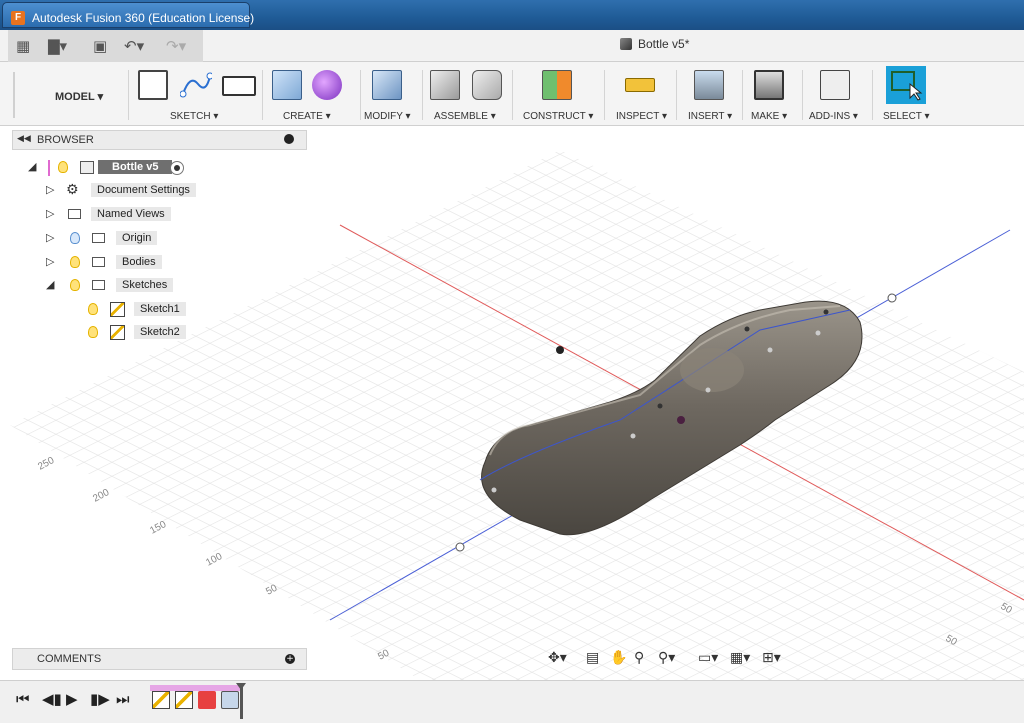 The height and width of the screenshot is (723, 1024). I want to click on browser-node-bodies: ▷ Bodies, so click(106, 263).